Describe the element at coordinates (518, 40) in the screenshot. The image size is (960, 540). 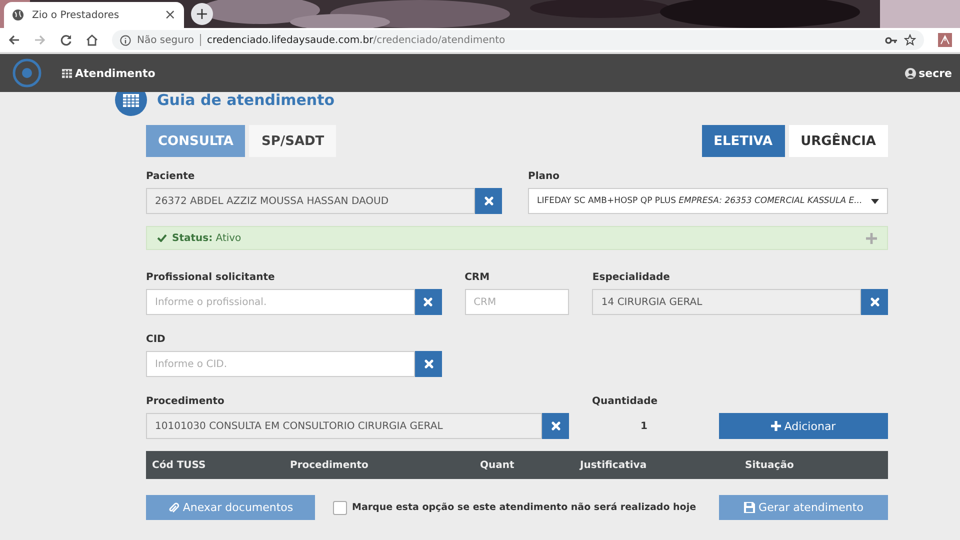
I see `address-bar: Não seguro credenciado.lifedaysaude.com.br/credenciado/atendimento` at that location.